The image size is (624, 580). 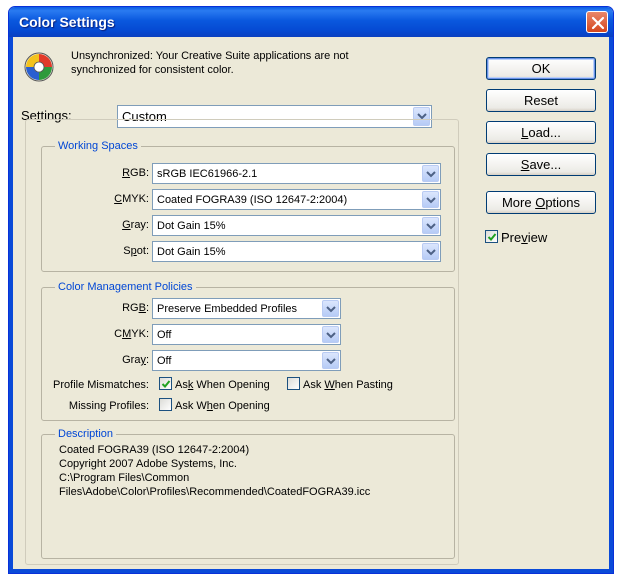 I want to click on pol-rgb-arrow, so click(x=330, y=308).